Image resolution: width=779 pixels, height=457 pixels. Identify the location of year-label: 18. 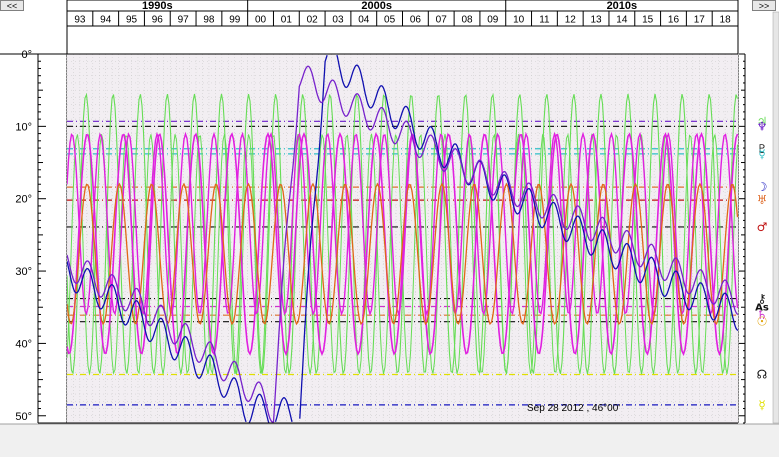
(726, 20).